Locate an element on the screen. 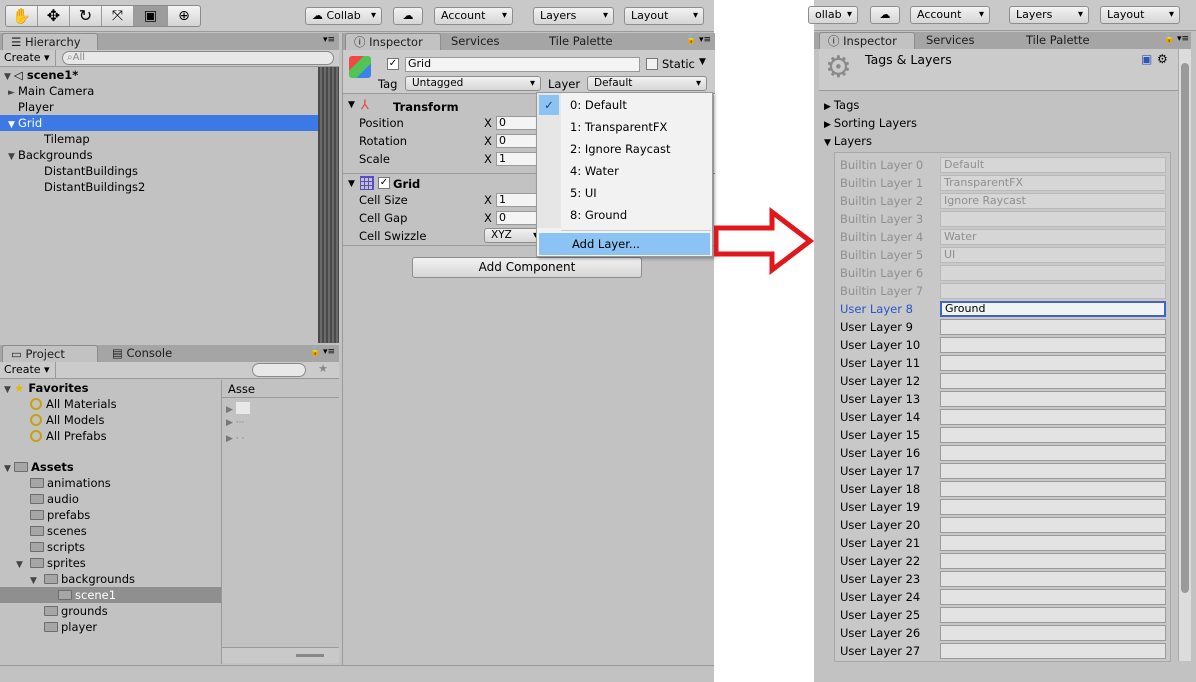 The width and height of the screenshot is (1196, 682). layer-row: User Layer 11 is located at coordinates (1005, 363).